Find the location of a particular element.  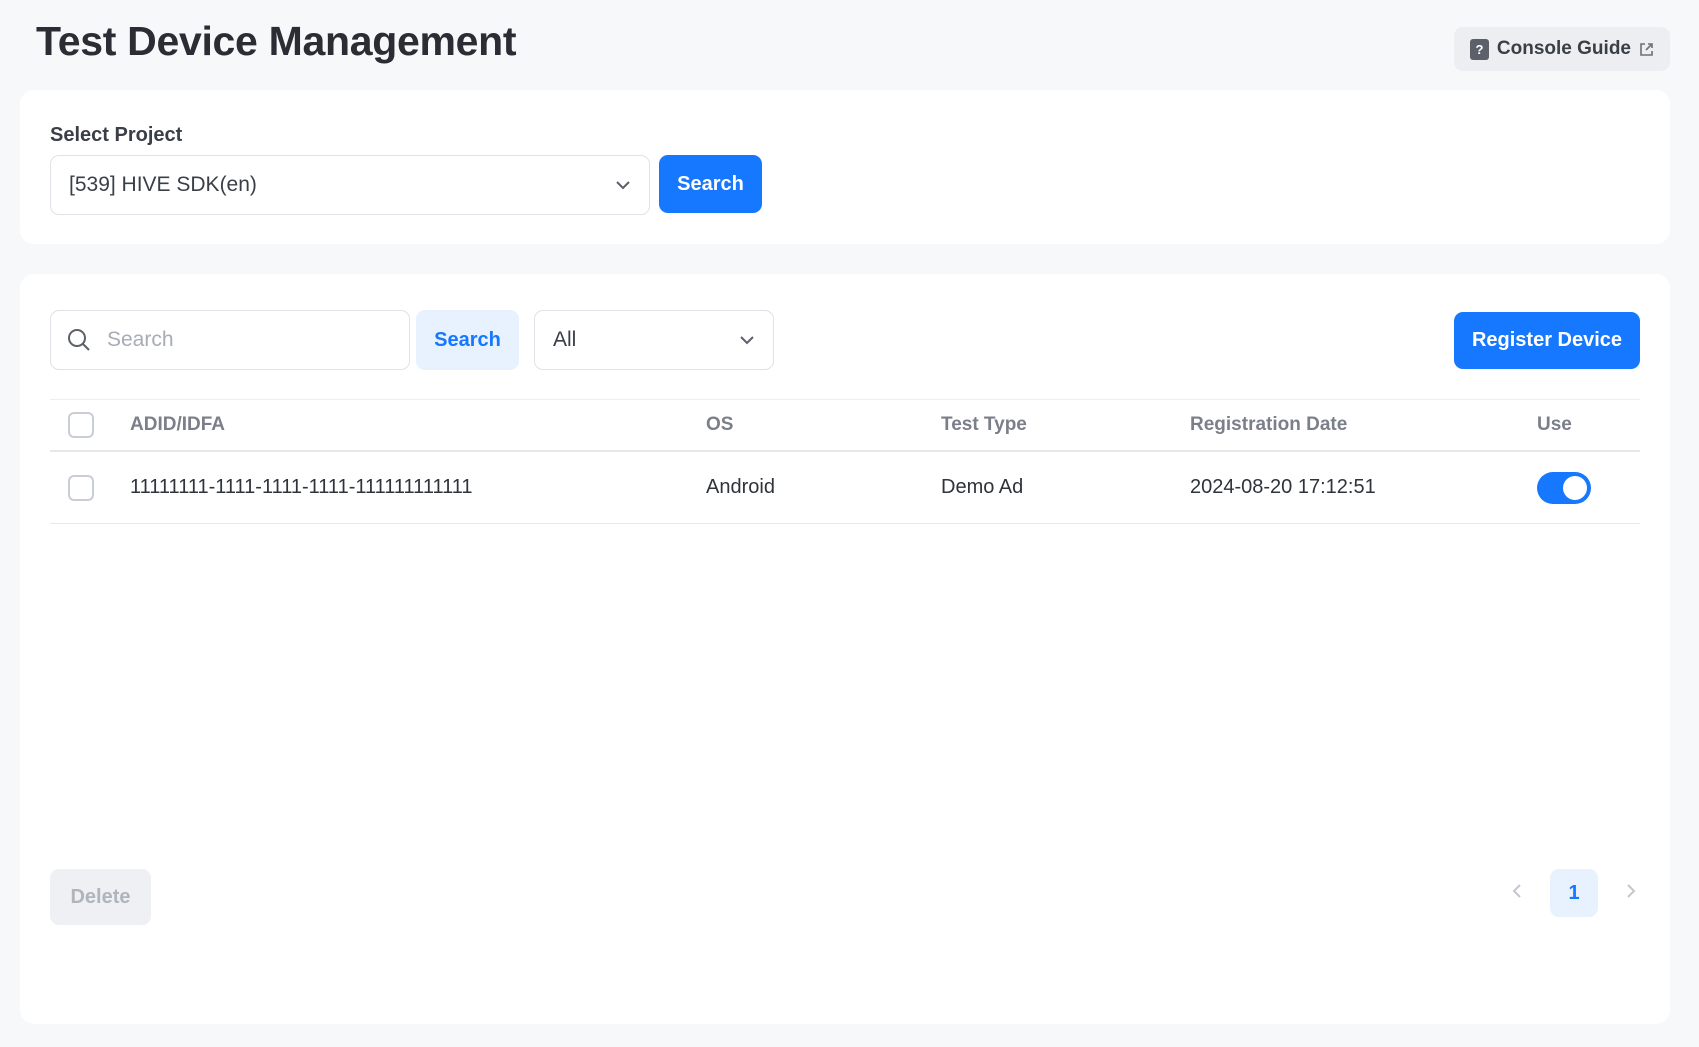

project-select-value: [539] HIVE SDK(en) is located at coordinates (163, 184).